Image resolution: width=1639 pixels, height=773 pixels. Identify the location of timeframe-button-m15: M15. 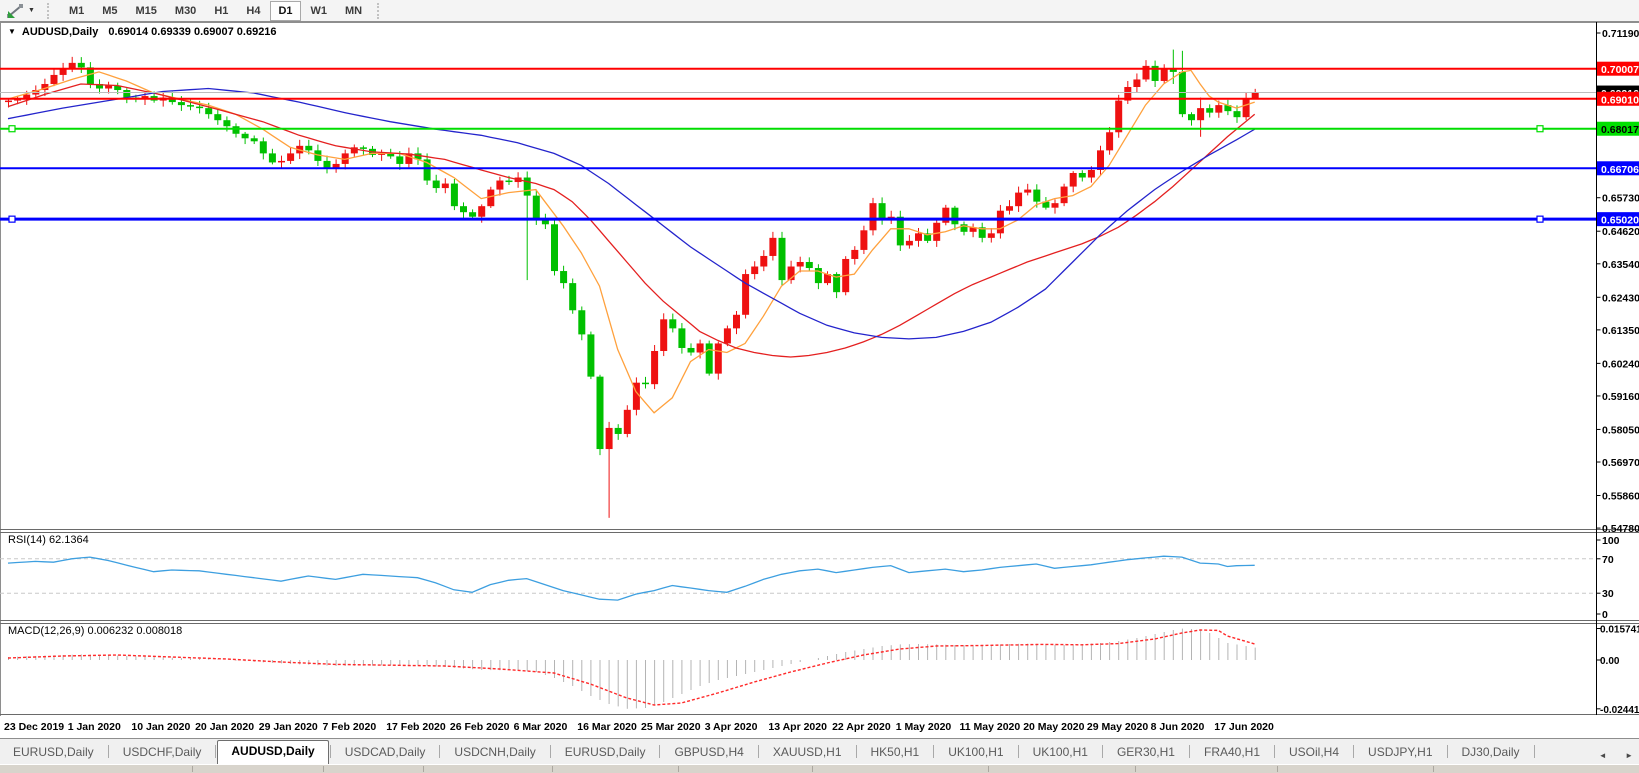
(146, 11).